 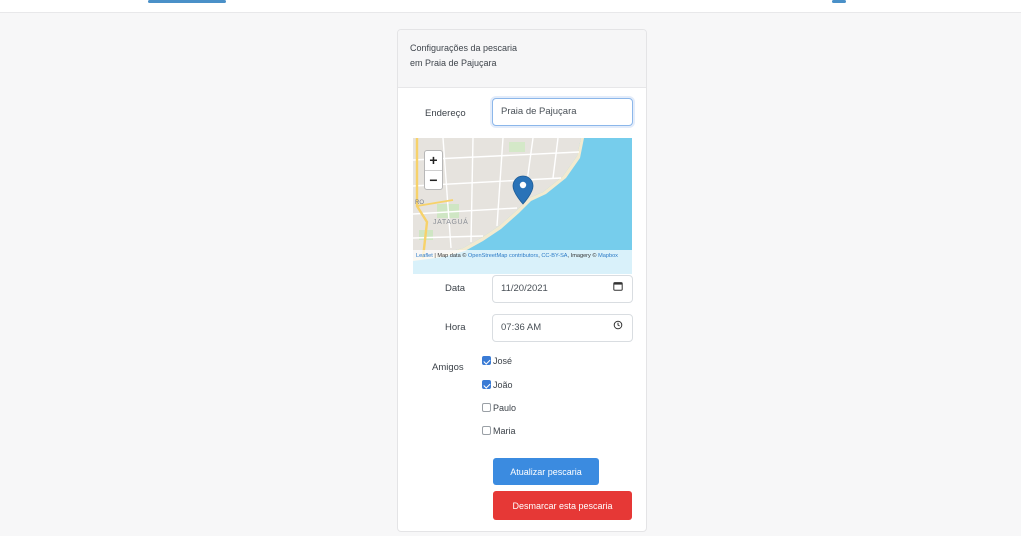 I want to click on clock-icon, so click(x=618, y=328).